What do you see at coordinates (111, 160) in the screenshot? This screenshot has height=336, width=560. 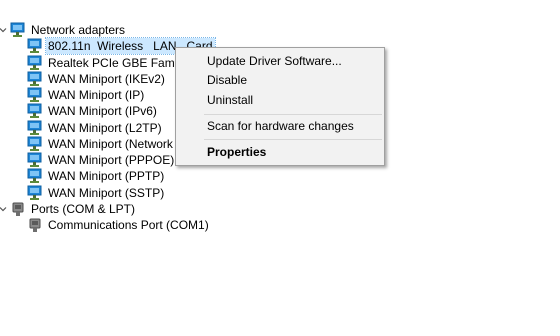 I see `device-label: WAN Miniport (PPPOE)` at bounding box center [111, 160].